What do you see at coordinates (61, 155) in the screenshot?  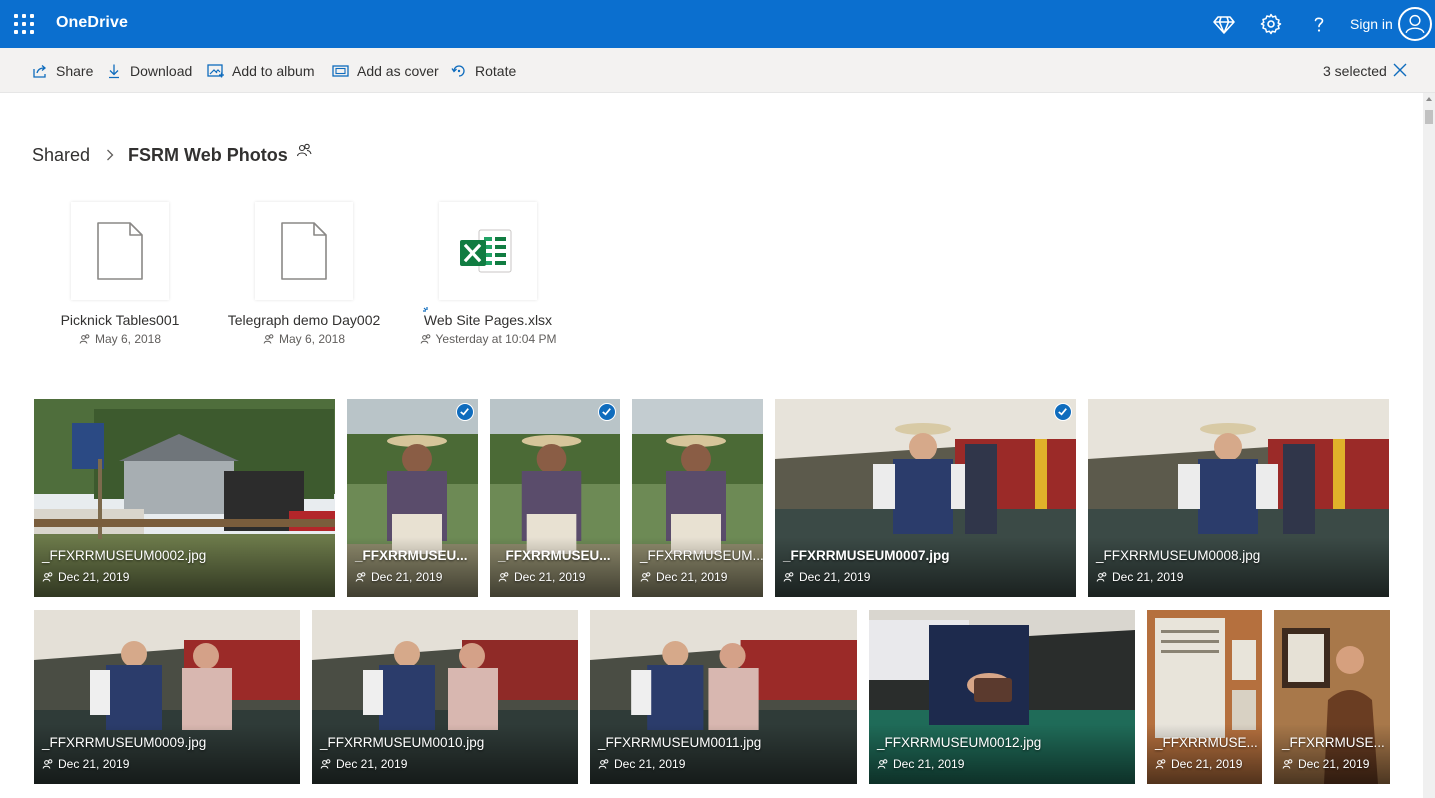 I see `breadcrumb-shared: Shared` at bounding box center [61, 155].